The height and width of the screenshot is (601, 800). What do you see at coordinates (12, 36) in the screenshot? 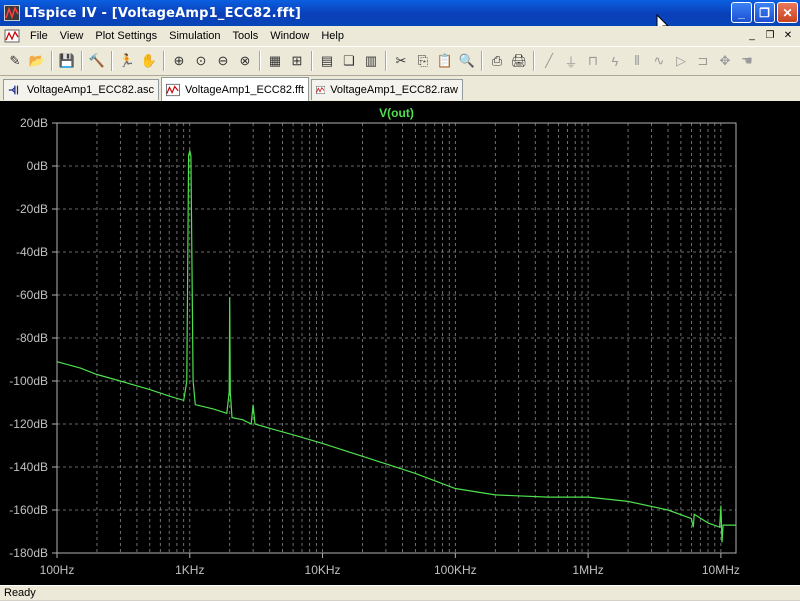
I see `document-waveform-icon` at bounding box center [12, 36].